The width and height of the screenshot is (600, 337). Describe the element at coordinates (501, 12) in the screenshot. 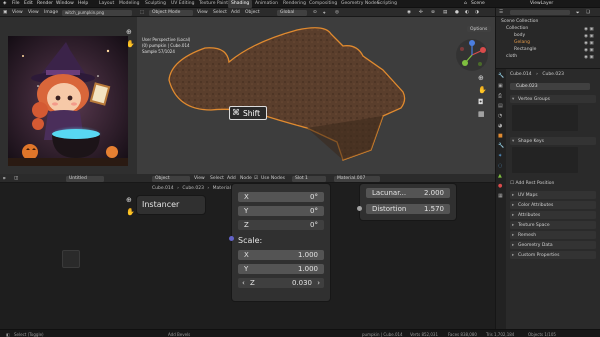

I see `outliner-type-icon: ☰` at that location.